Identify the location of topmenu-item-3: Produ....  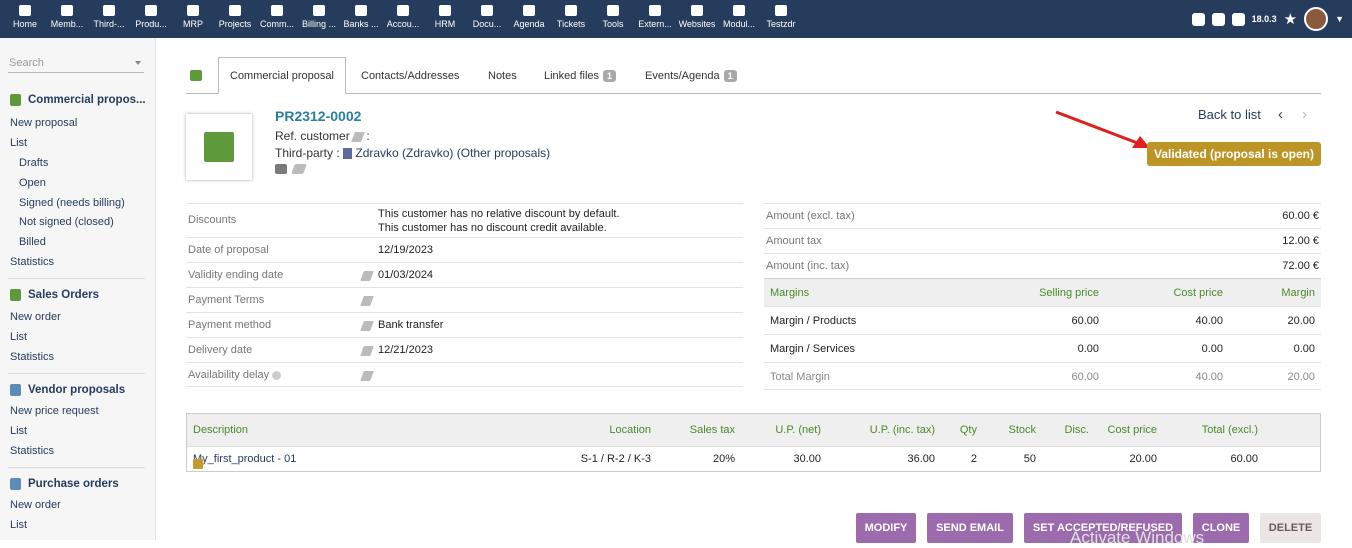
(151, 19).